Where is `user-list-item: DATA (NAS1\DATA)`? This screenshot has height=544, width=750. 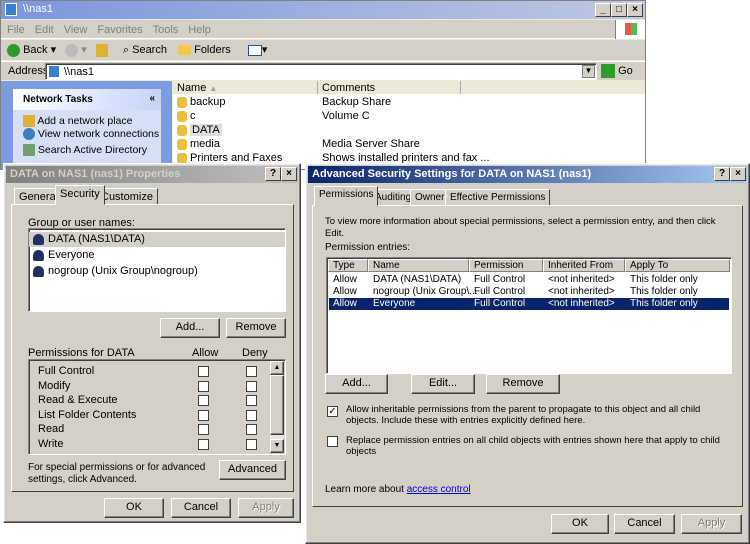
user-list-item: DATA (NAS1\DATA) is located at coordinates (157, 239).